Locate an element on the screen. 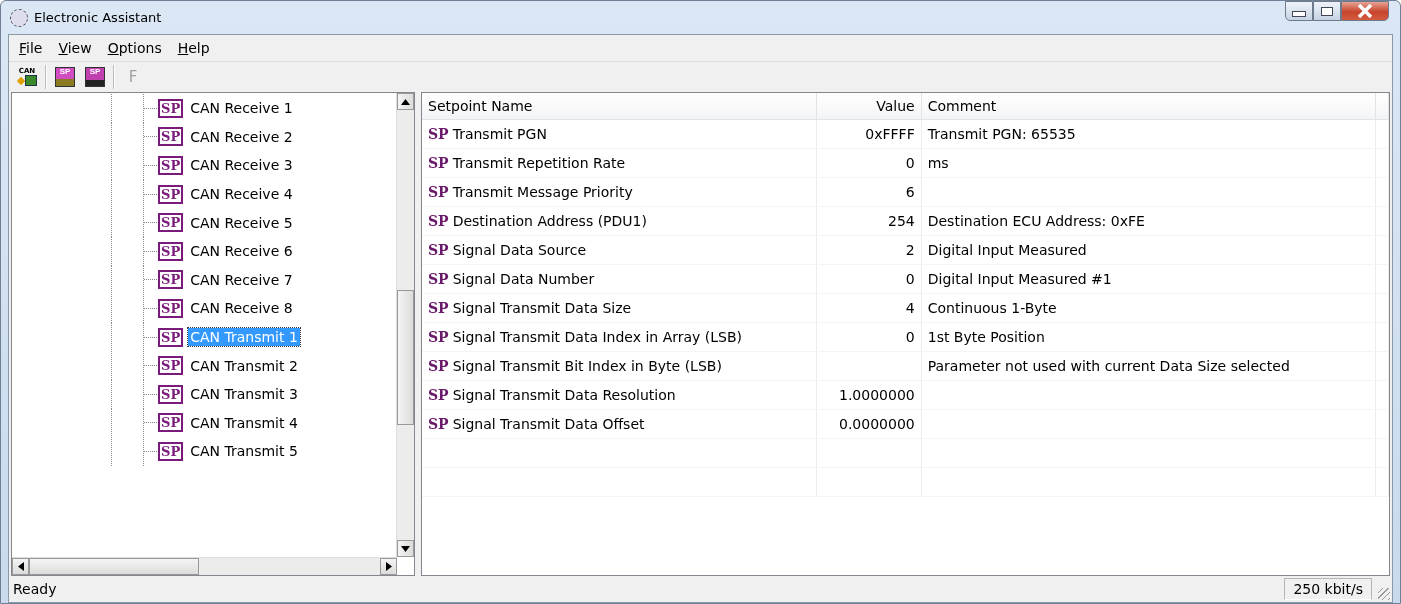 The image size is (1401, 604). table-cell: Signal Transmit Data Index in Array (LSB) is located at coordinates (597, 337).